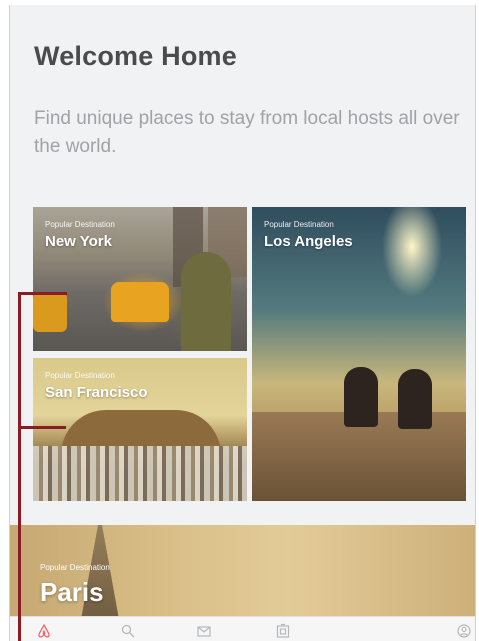  Describe the element at coordinates (140, 279) in the screenshot. I see `destination-card-new-york: Popular Destination New York` at that location.